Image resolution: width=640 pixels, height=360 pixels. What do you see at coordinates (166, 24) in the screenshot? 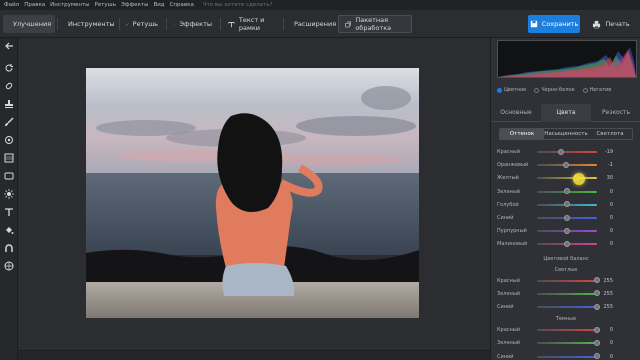
I see `toolbar-divider` at bounding box center [166, 24].